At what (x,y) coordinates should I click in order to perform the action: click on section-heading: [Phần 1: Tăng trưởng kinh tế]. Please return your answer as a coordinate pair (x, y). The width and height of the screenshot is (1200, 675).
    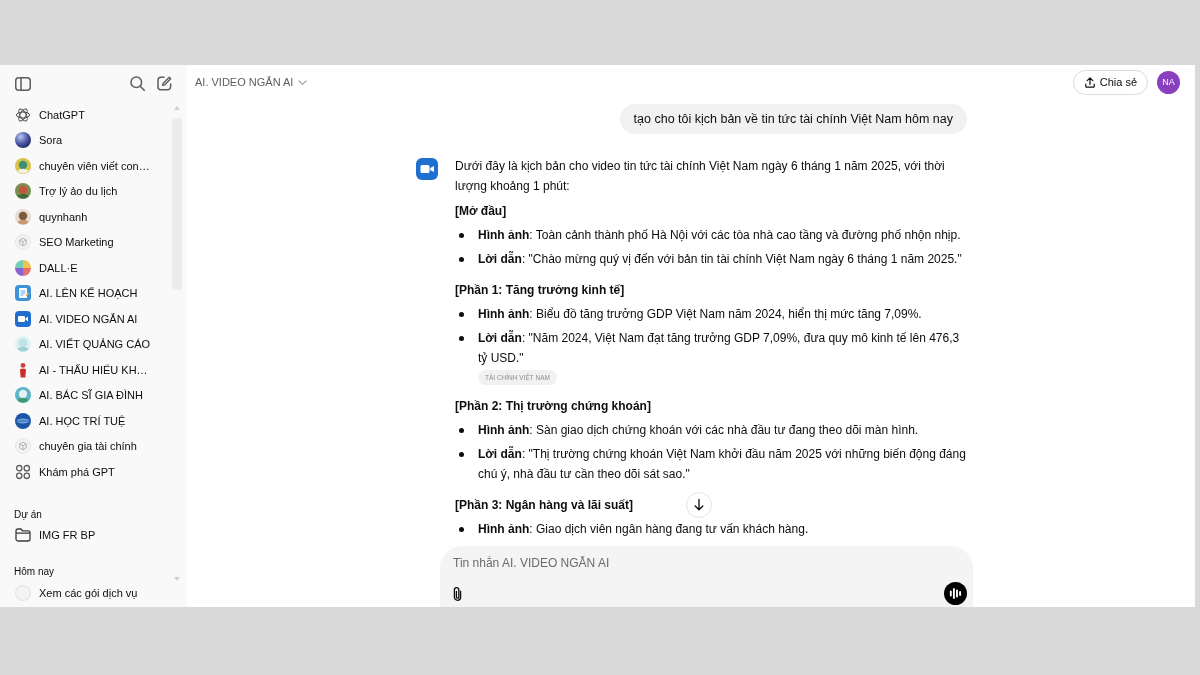
    Looking at the image, I should click on (540, 290).